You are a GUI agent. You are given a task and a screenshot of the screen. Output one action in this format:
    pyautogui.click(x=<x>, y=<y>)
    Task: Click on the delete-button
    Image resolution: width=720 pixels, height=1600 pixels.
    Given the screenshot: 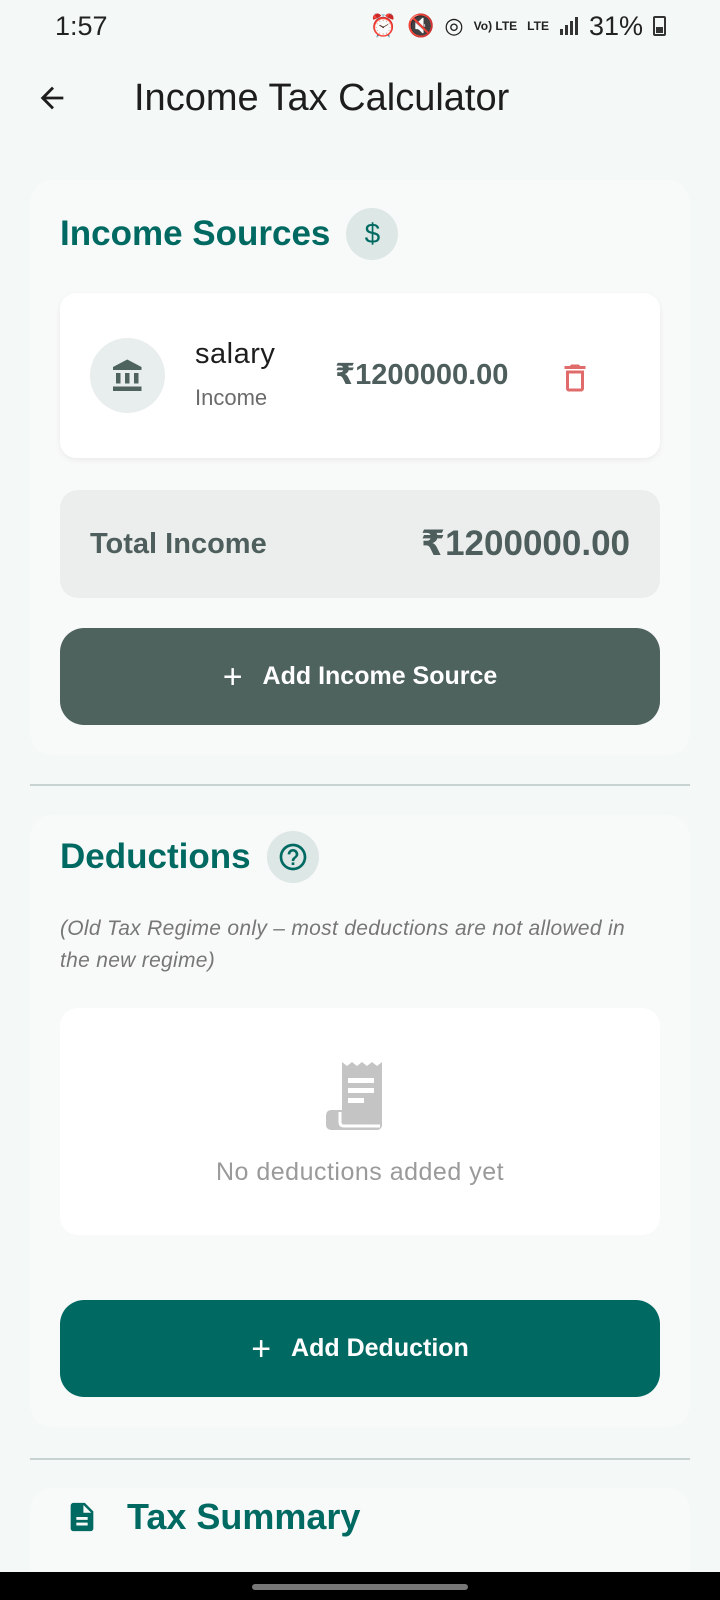 What is the action you would take?
    pyautogui.click(x=575, y=378)
    